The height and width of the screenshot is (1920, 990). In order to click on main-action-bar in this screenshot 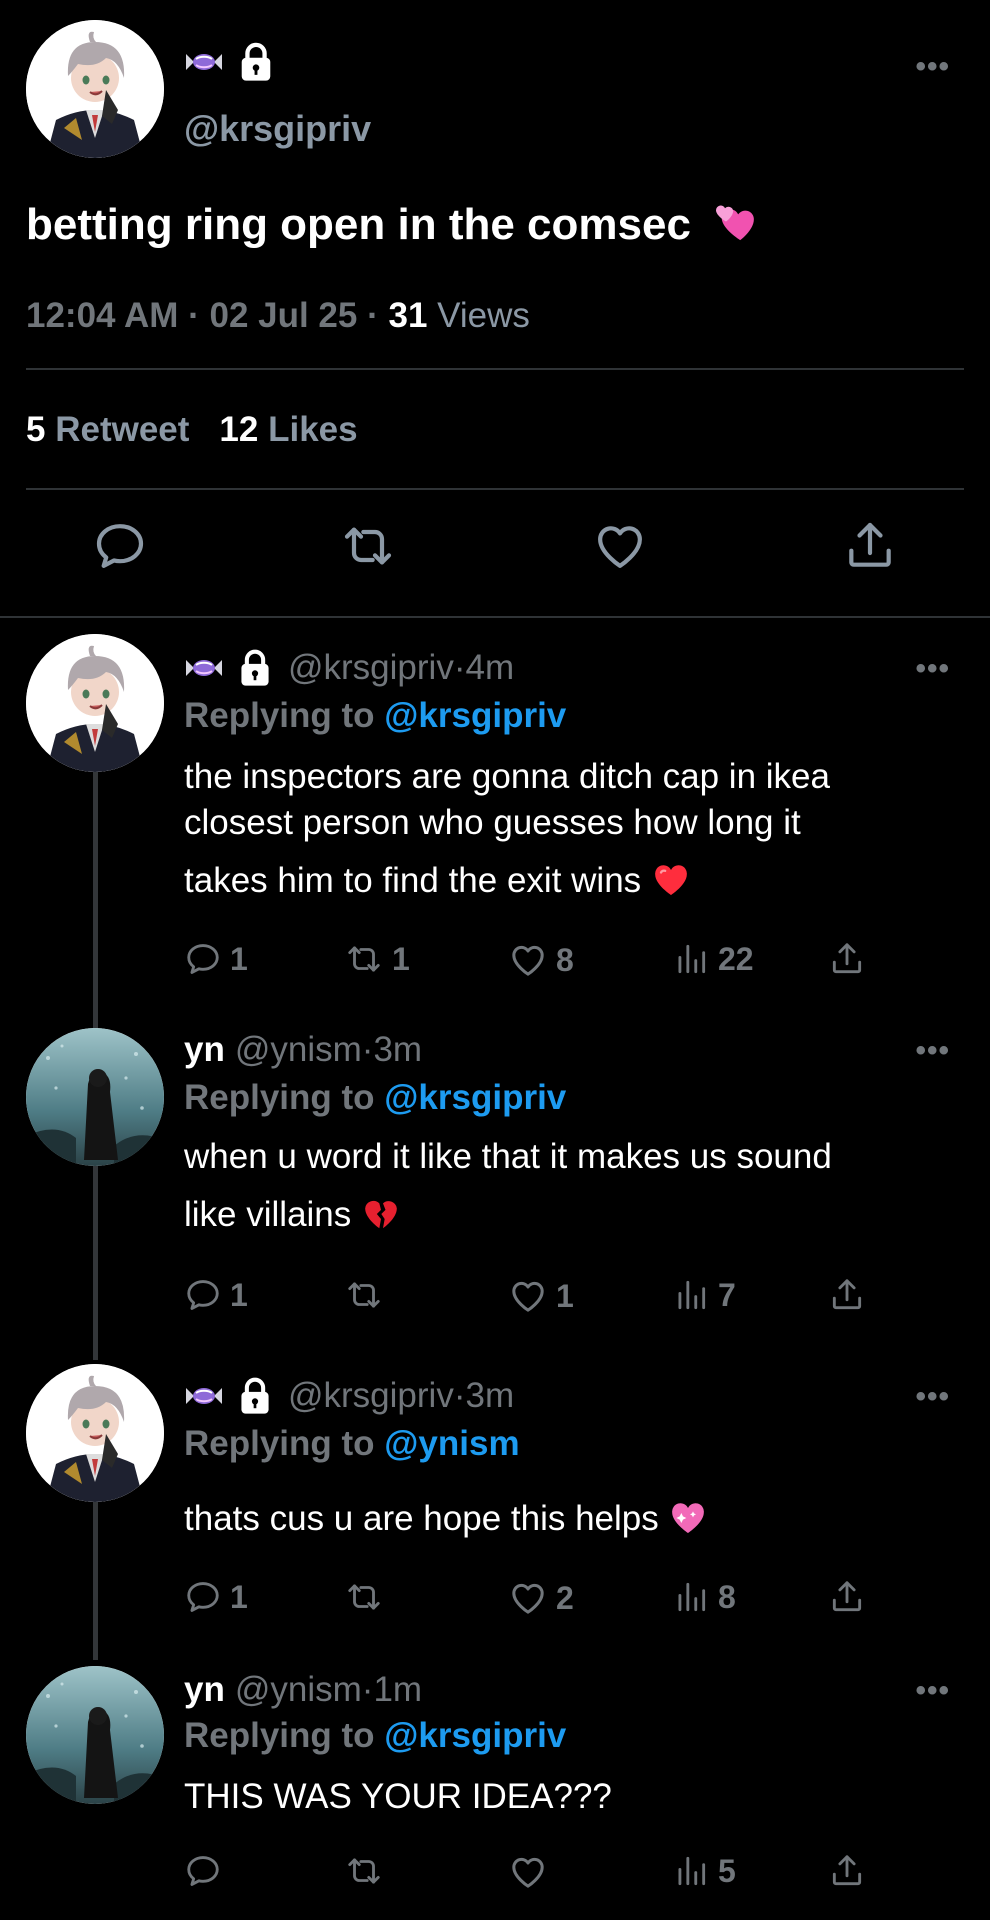, I will do `click(495, 553)`.